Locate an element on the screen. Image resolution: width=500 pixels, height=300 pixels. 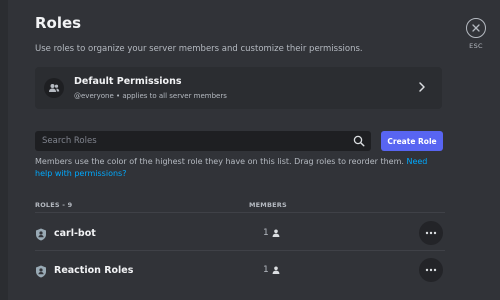
close-button is located at coordinates (476, 28).